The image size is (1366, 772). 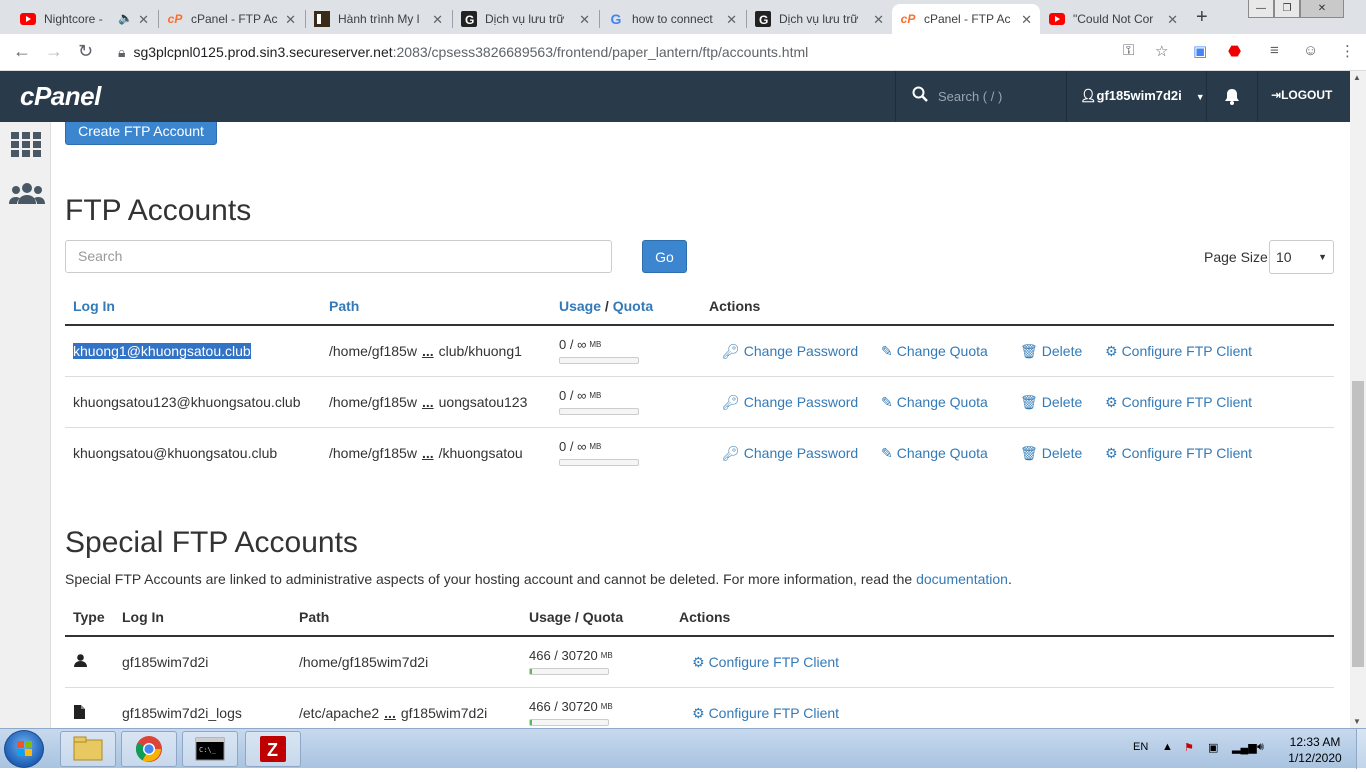 I want to click on reload-icon: ↻, so click(x=85, y=51).